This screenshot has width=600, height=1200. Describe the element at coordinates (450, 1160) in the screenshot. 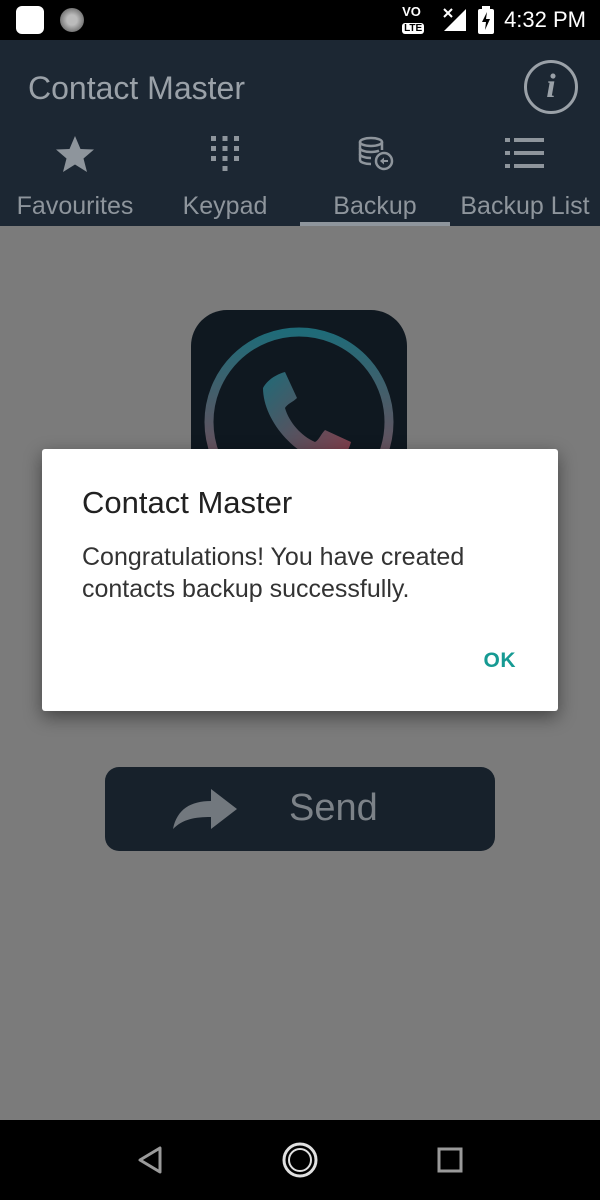

I see `recents-icon` at that location.